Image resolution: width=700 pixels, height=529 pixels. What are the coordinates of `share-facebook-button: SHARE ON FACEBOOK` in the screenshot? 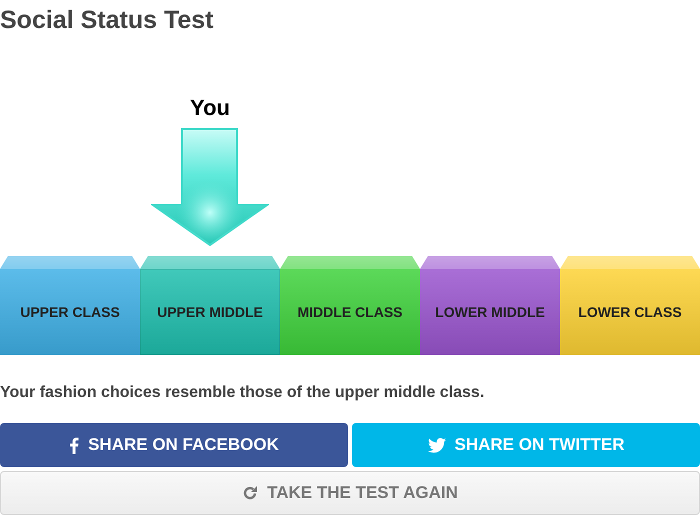 It's located at (174, 445).